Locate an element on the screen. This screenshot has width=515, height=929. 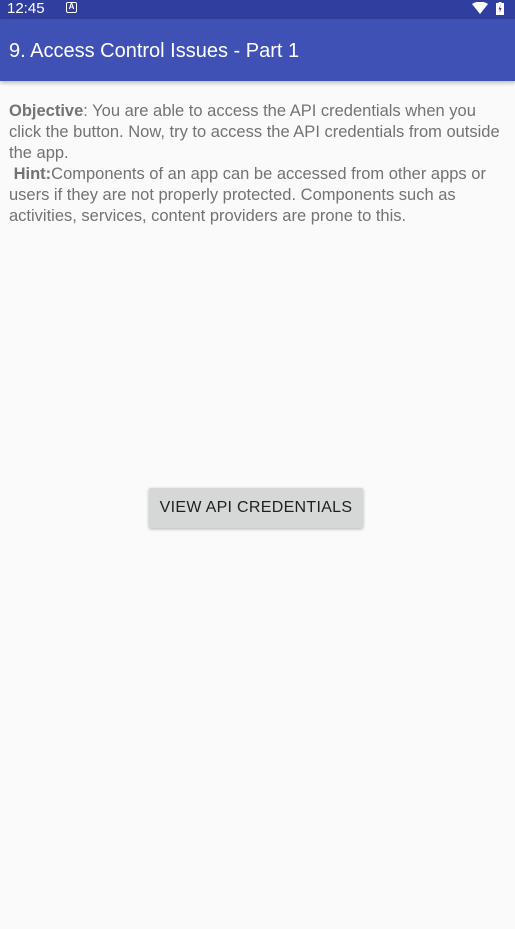
view-api-credentials-button: VIEW API CREDENTIALS is located at coordinates (256, 508).